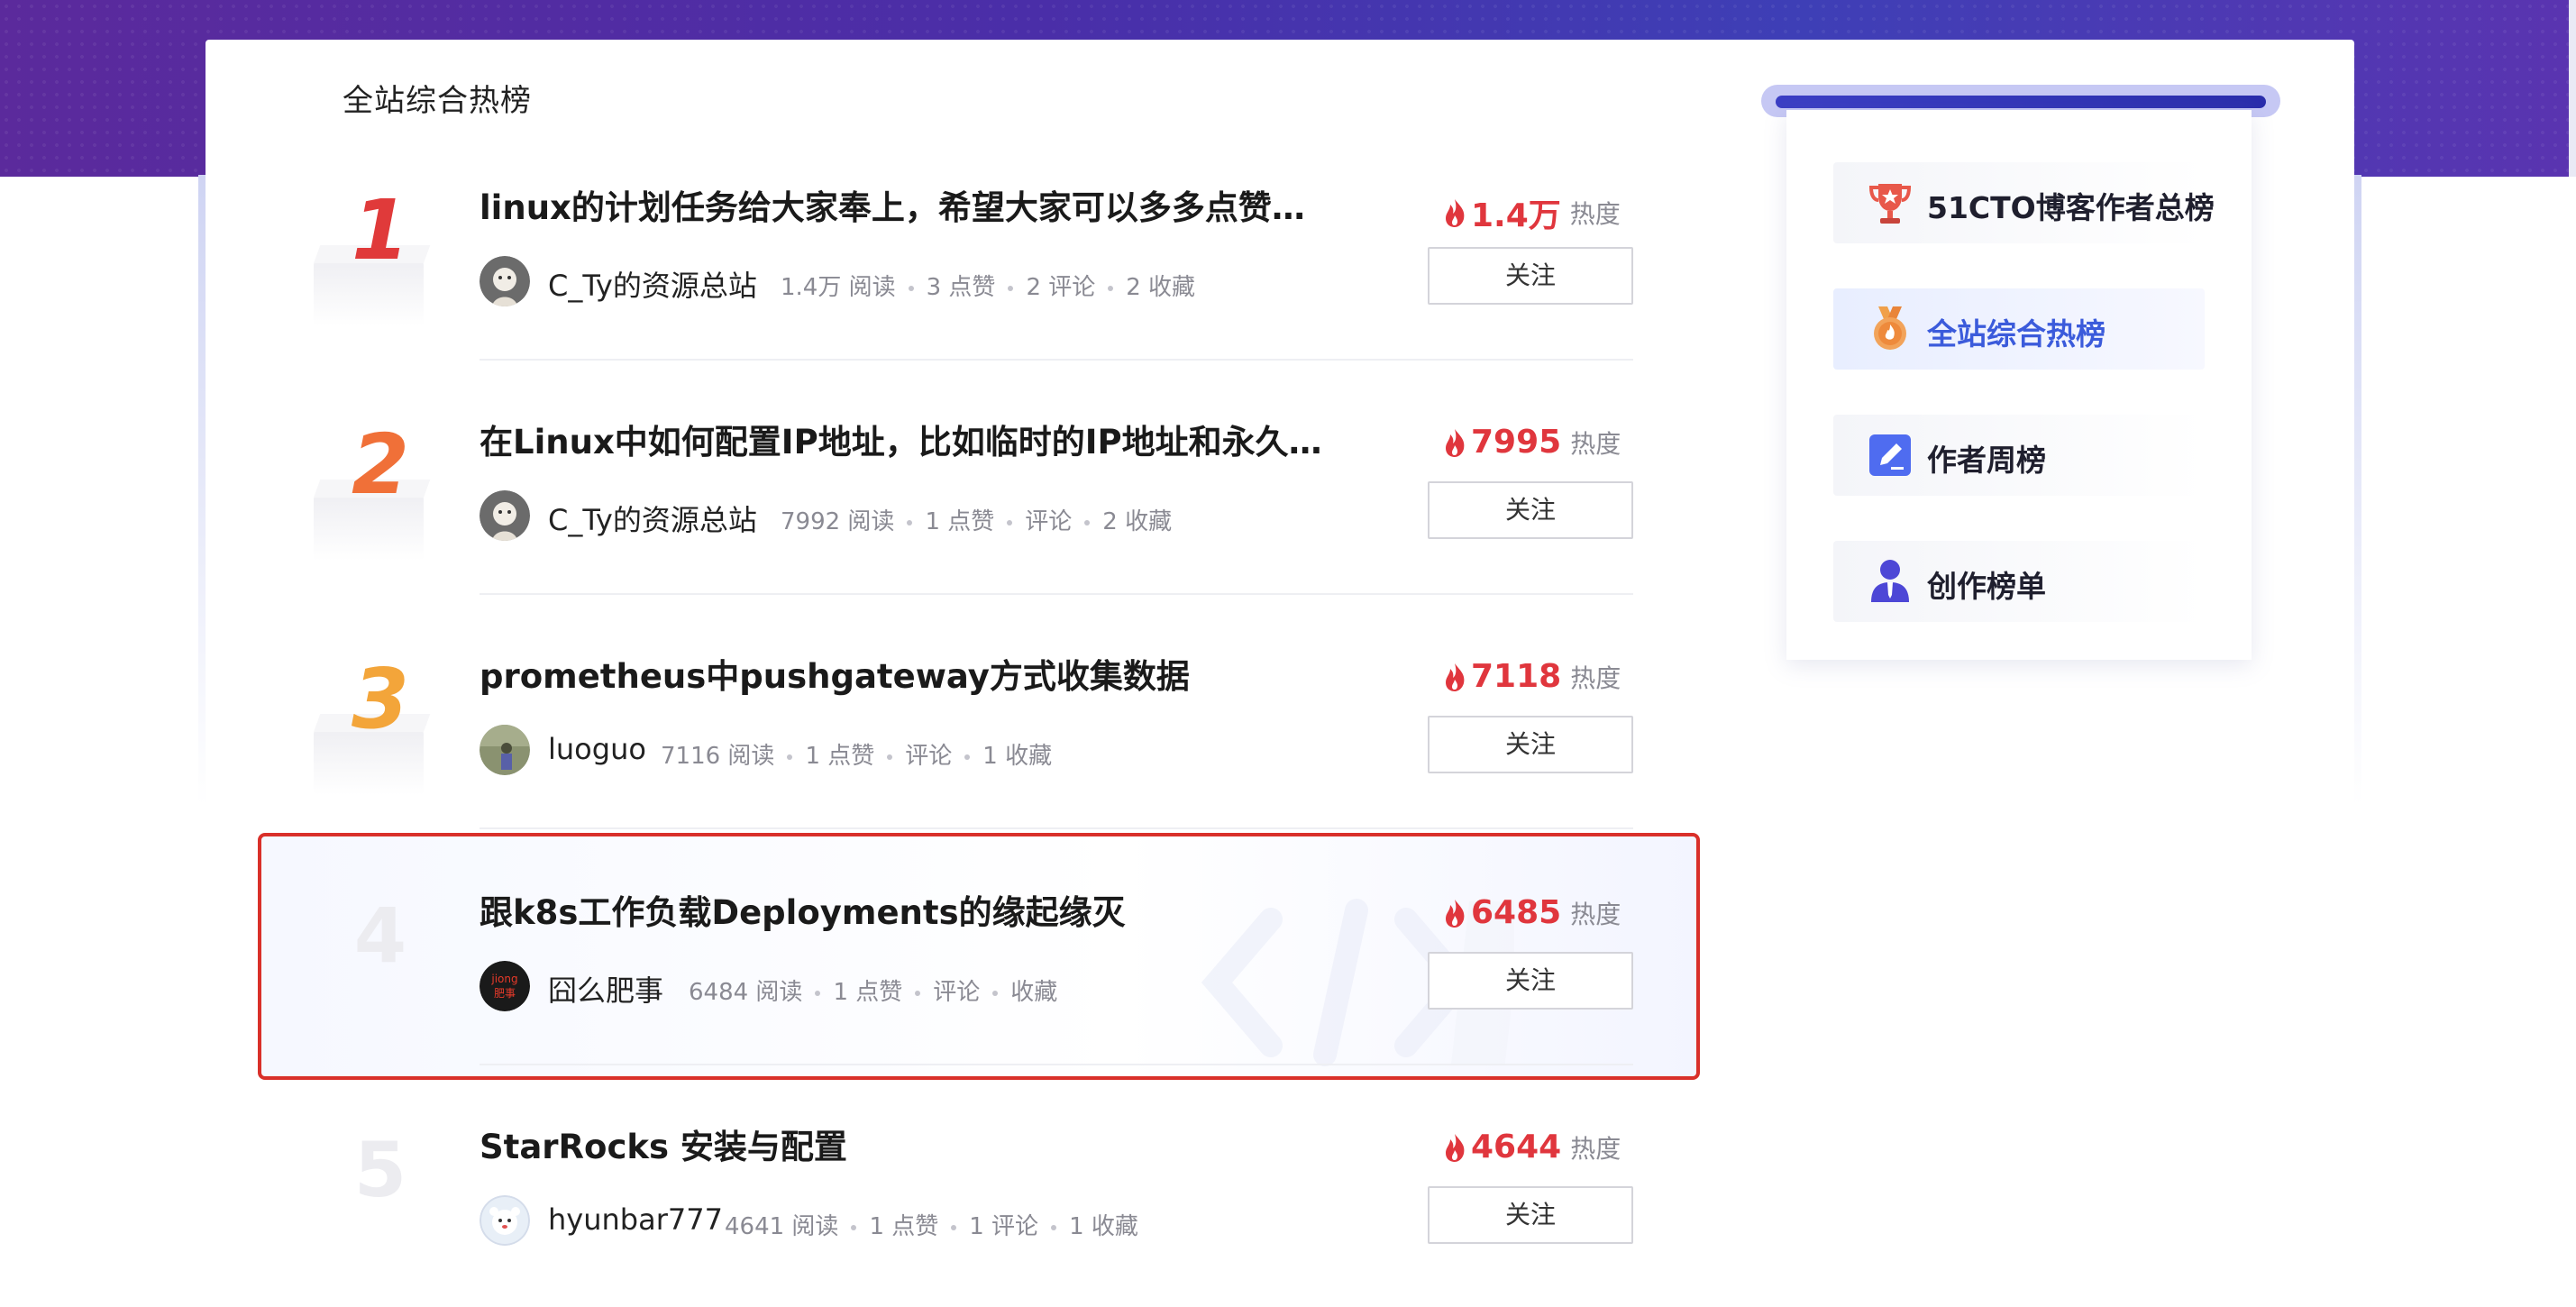  Describe the element at coordinates (380, 465) in the screenshot. I see `rank-number: 2` at that location.